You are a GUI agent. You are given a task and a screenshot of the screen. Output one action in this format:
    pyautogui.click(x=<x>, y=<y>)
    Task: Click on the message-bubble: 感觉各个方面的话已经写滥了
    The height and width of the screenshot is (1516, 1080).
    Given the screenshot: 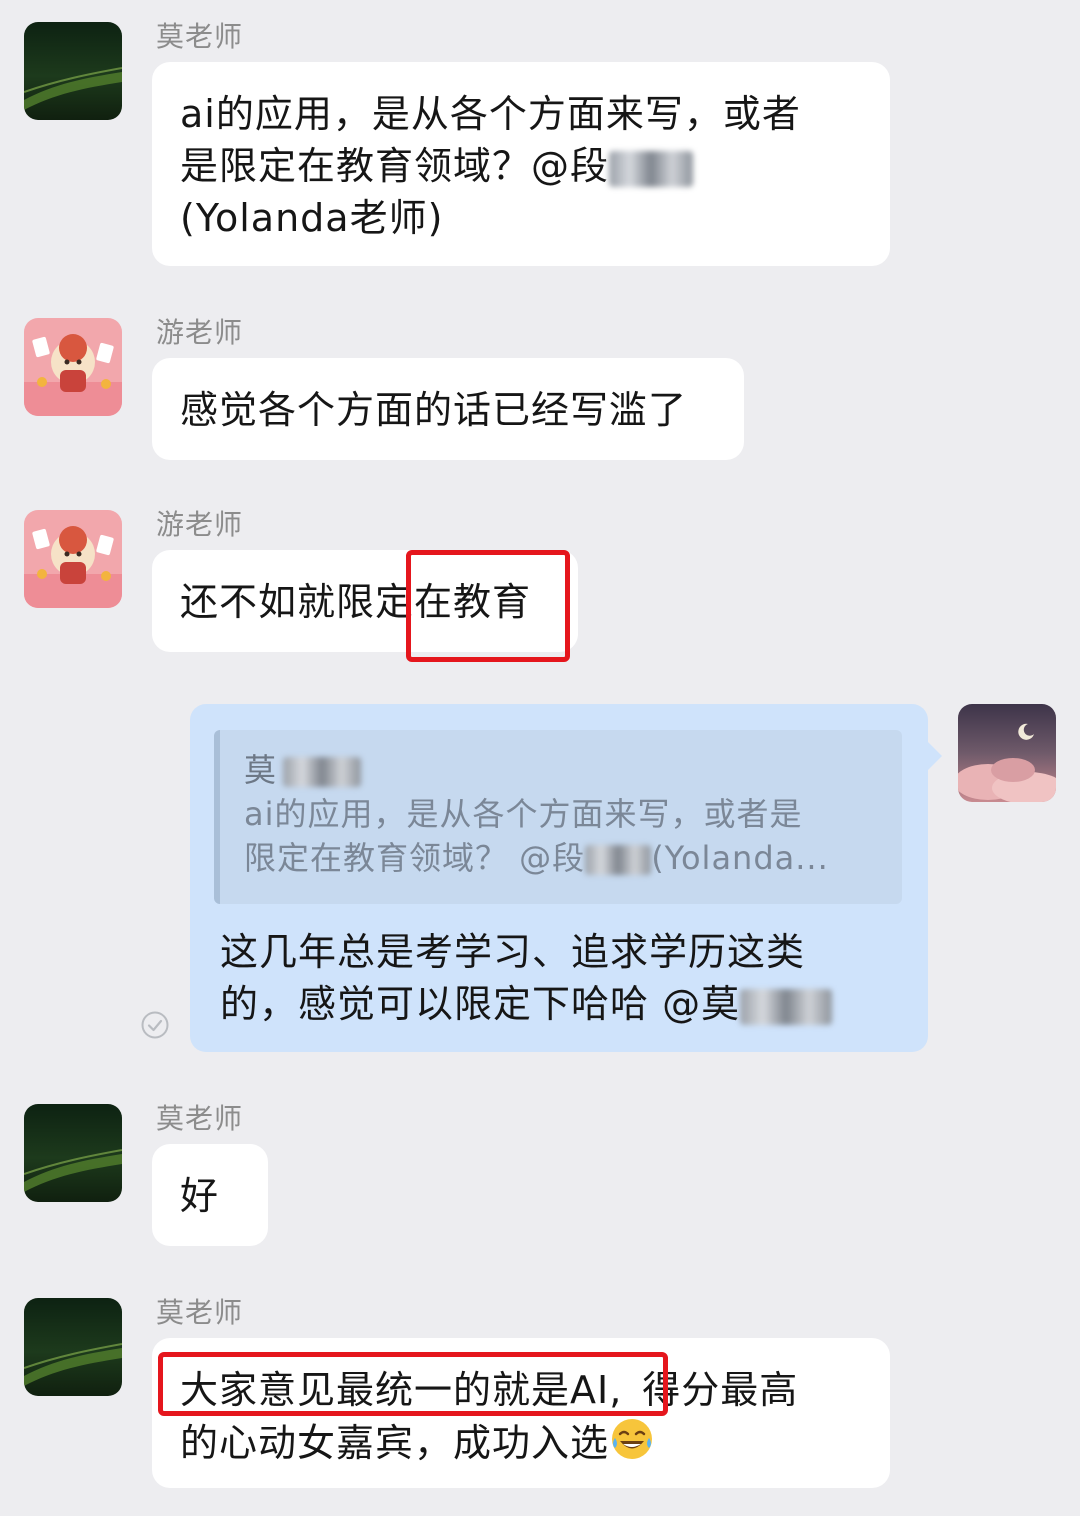 What is the action you would take?
    pyautogui.click(x=448, y=409)
    